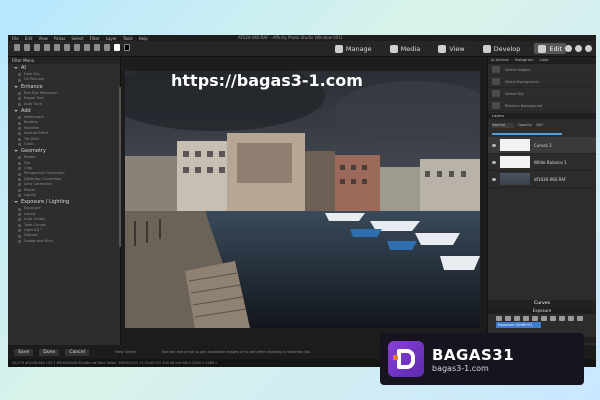  I want to click on persona-switcher: Manage Media View Develop Edit, so click(448, 48).